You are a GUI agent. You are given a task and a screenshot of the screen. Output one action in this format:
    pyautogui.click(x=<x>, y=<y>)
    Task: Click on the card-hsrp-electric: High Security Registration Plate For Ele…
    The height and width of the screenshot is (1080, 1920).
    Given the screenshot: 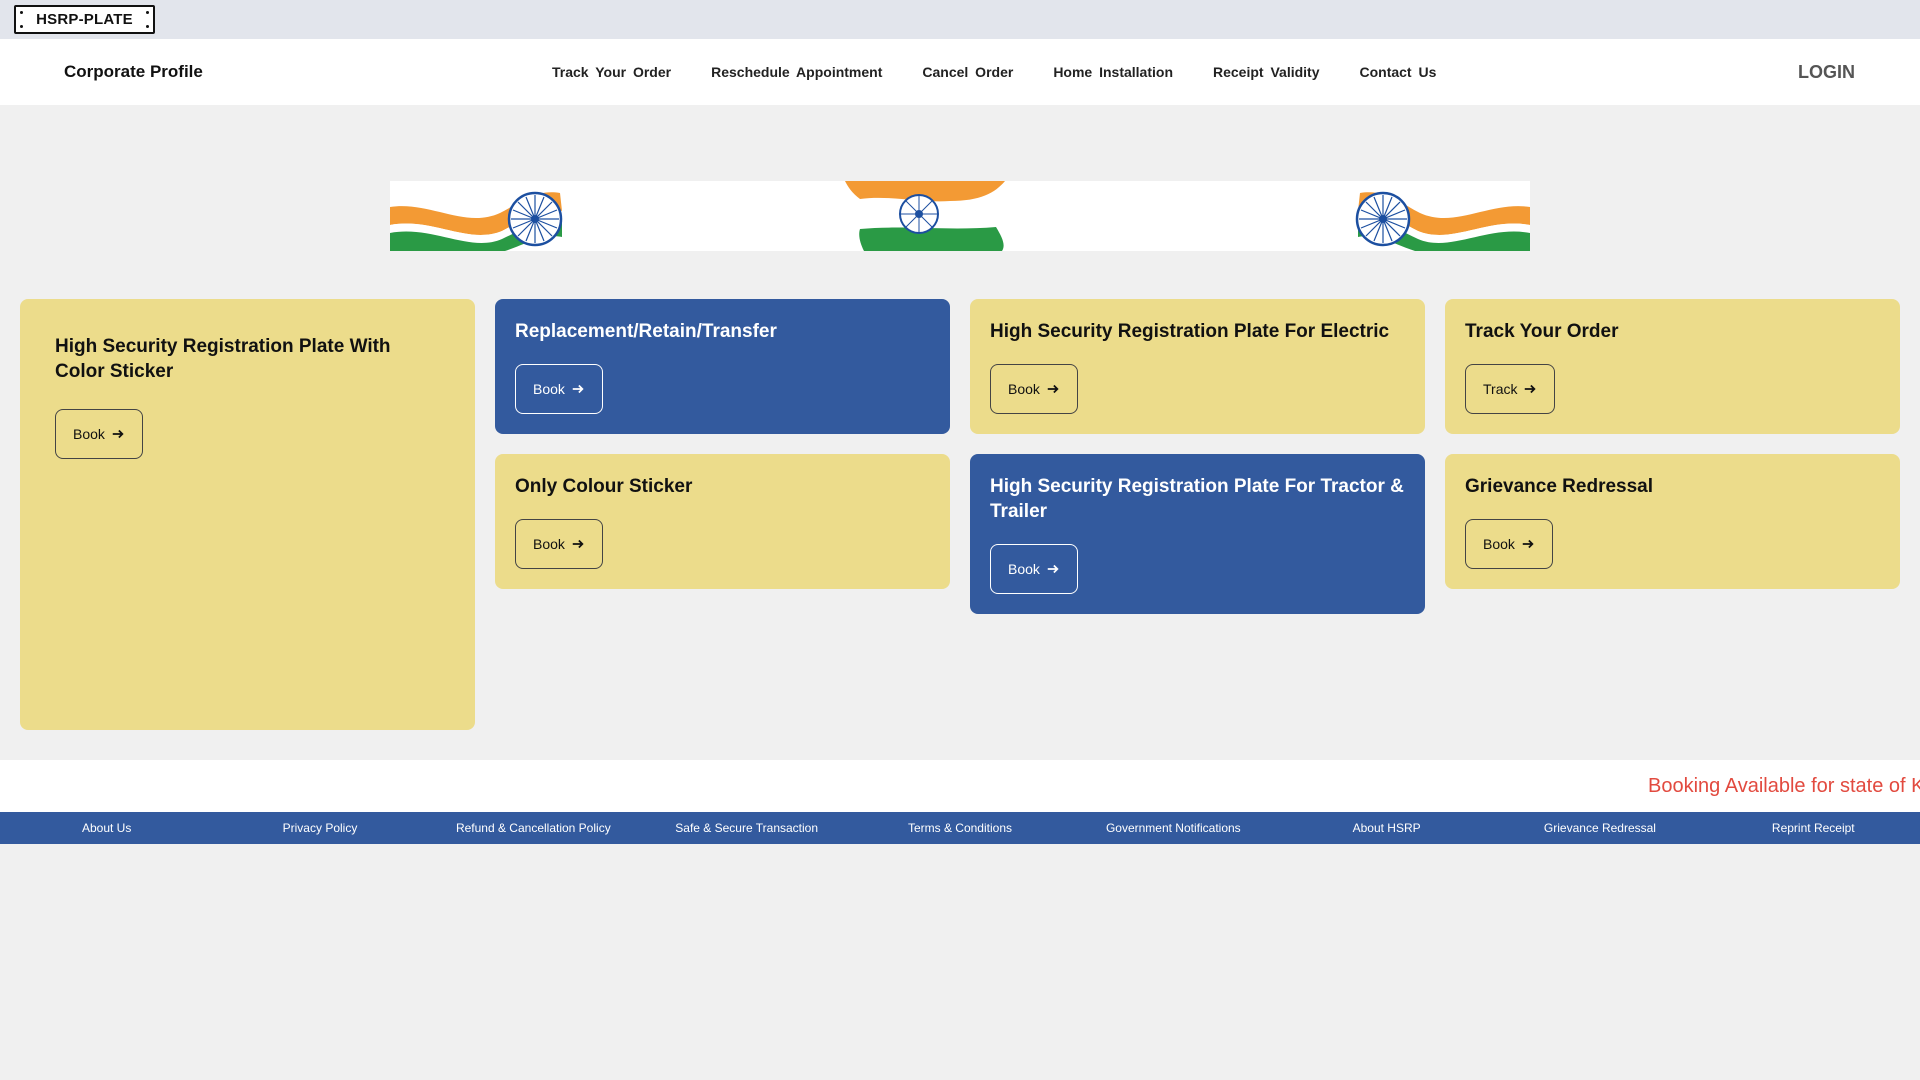 What is the action you would take?
    pyautogui.click(x=1197, y=366)
    